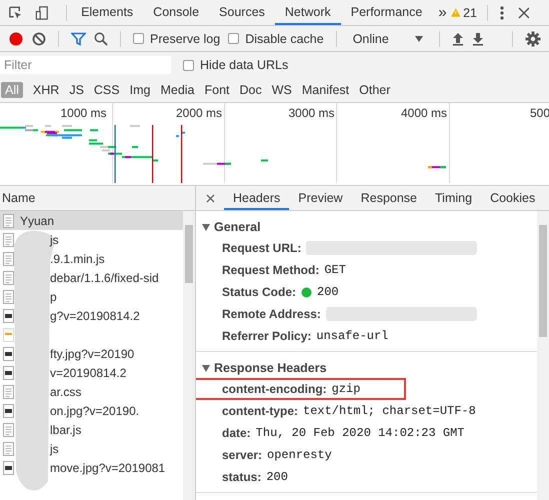 The image size is (549, 500). What do you see at coordinates (91, 353) in the screenshot?
I see `request-row: fty.jpg?v=20190` at bounding box center [91, 353].